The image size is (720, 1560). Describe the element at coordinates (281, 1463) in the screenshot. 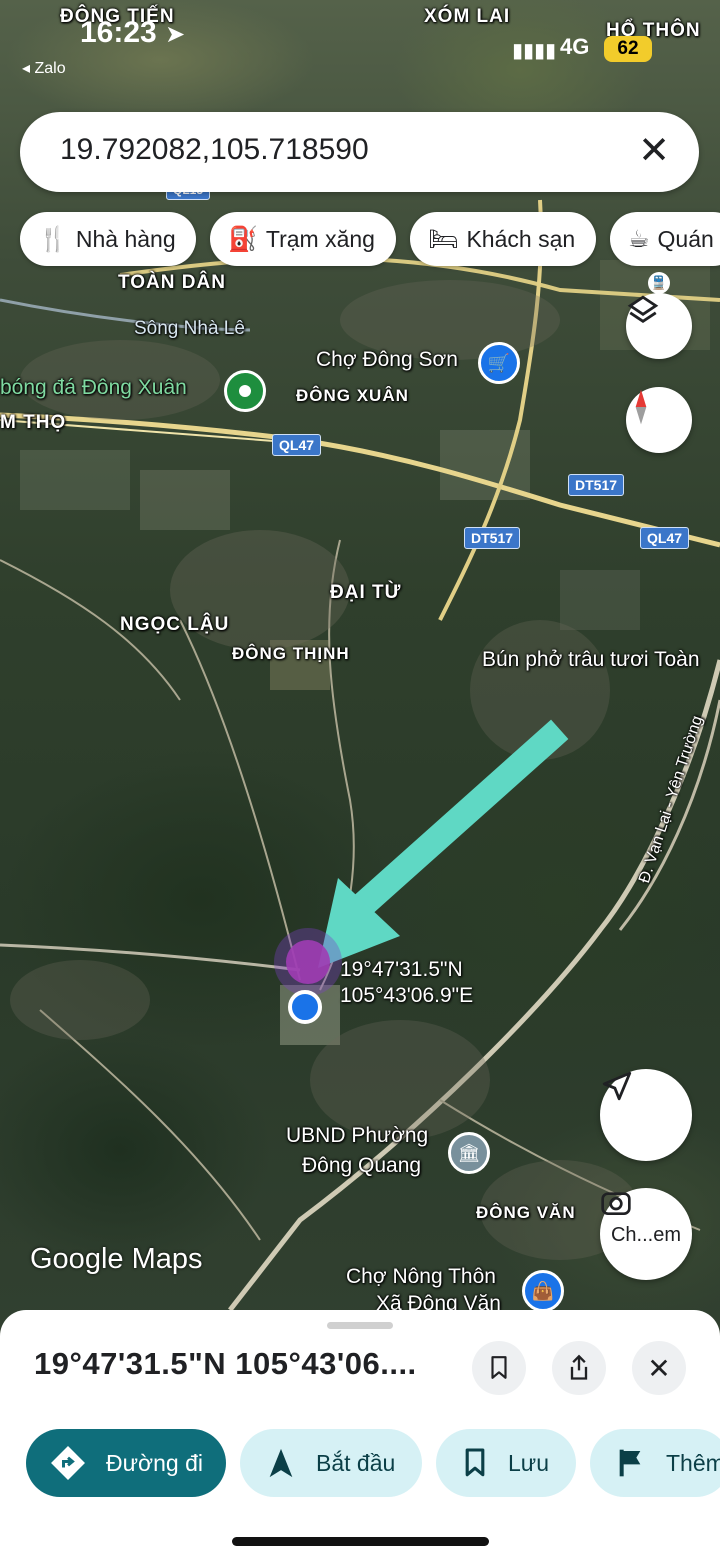

I see `navigation-arrow-icon` at that location.